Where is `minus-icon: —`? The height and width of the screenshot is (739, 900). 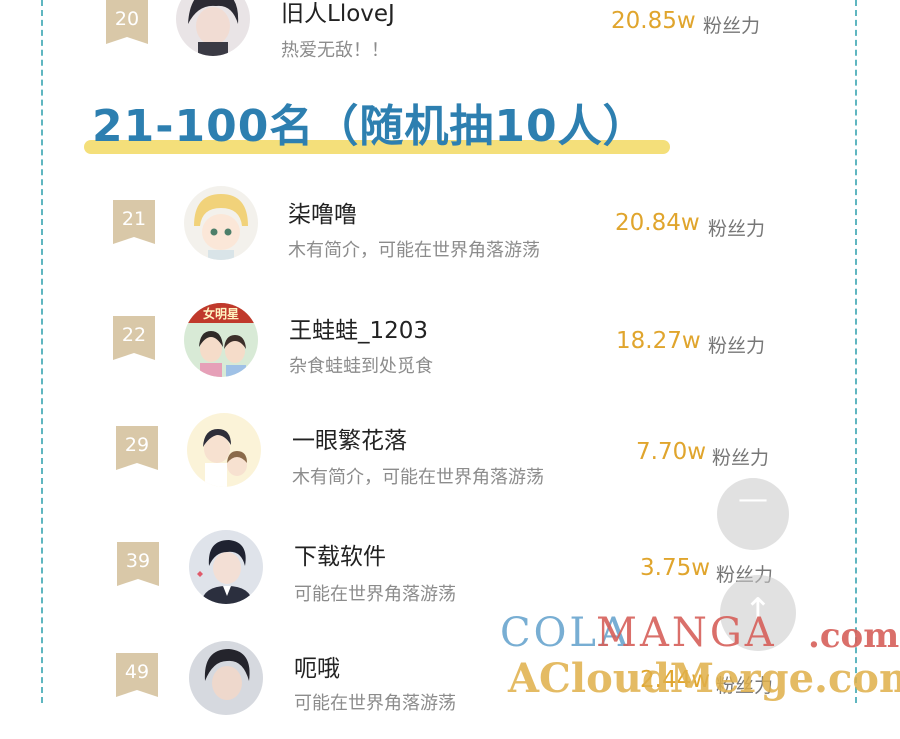
minus-icon: — is located at coordinates (753, 499).